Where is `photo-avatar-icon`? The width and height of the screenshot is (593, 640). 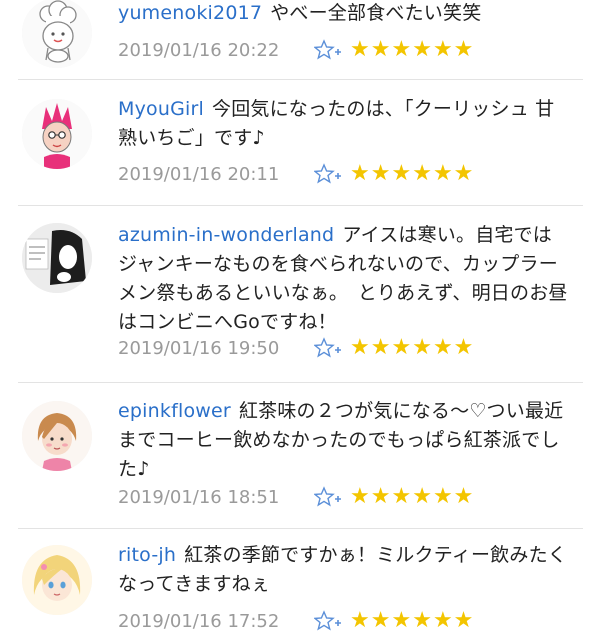 photo-avatar-icon is located at coordinates (57, 258).